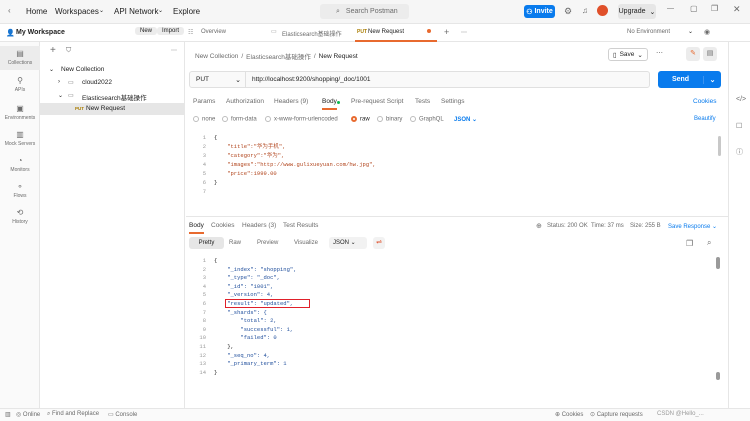  Describe the element at coordinates (360, 119) in the screenshot. I see `mode-raw: raw` at that location.